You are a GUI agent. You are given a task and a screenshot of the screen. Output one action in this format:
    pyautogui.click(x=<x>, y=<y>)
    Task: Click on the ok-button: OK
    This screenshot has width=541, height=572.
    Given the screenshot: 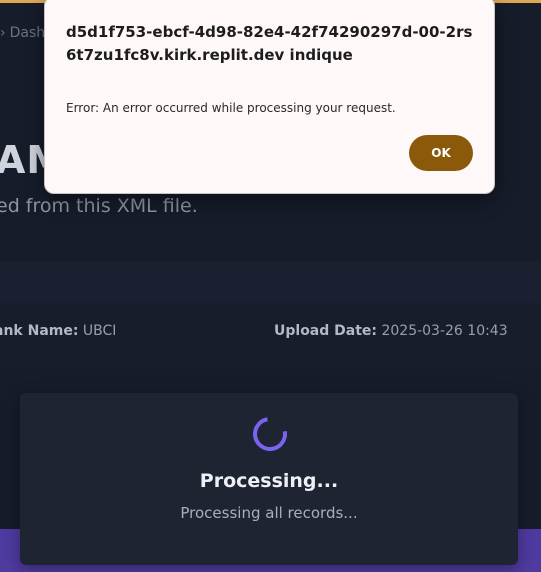 What is the action you would take?
    pyautogui.click(x=441, y=153)
    